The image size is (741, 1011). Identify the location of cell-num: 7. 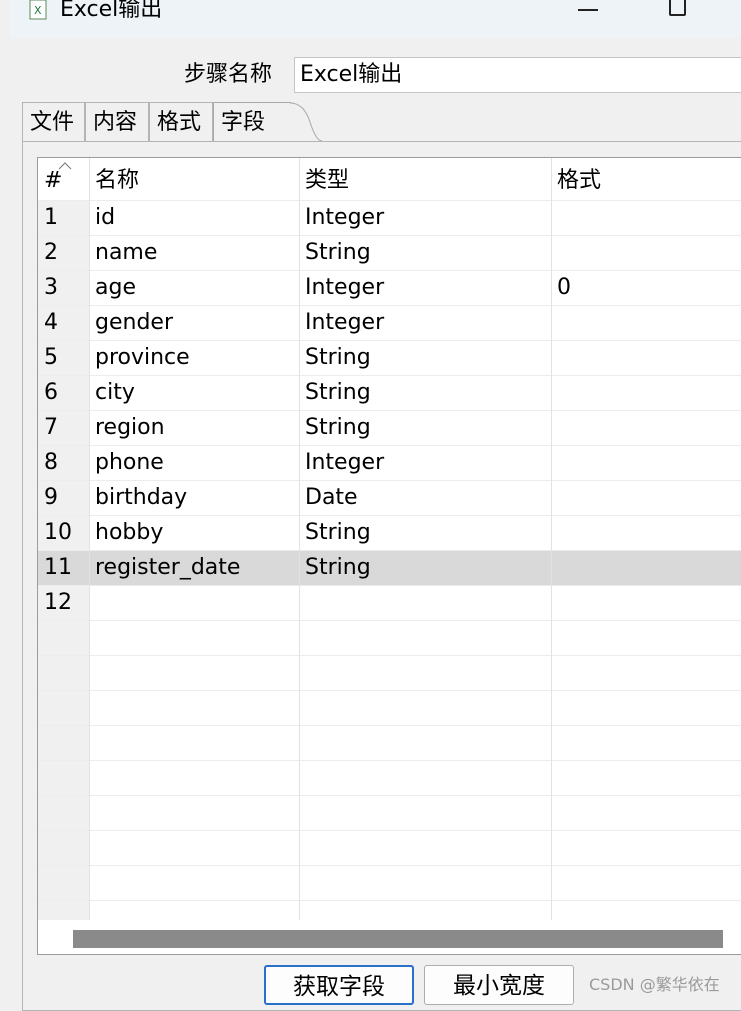
(63, 428).